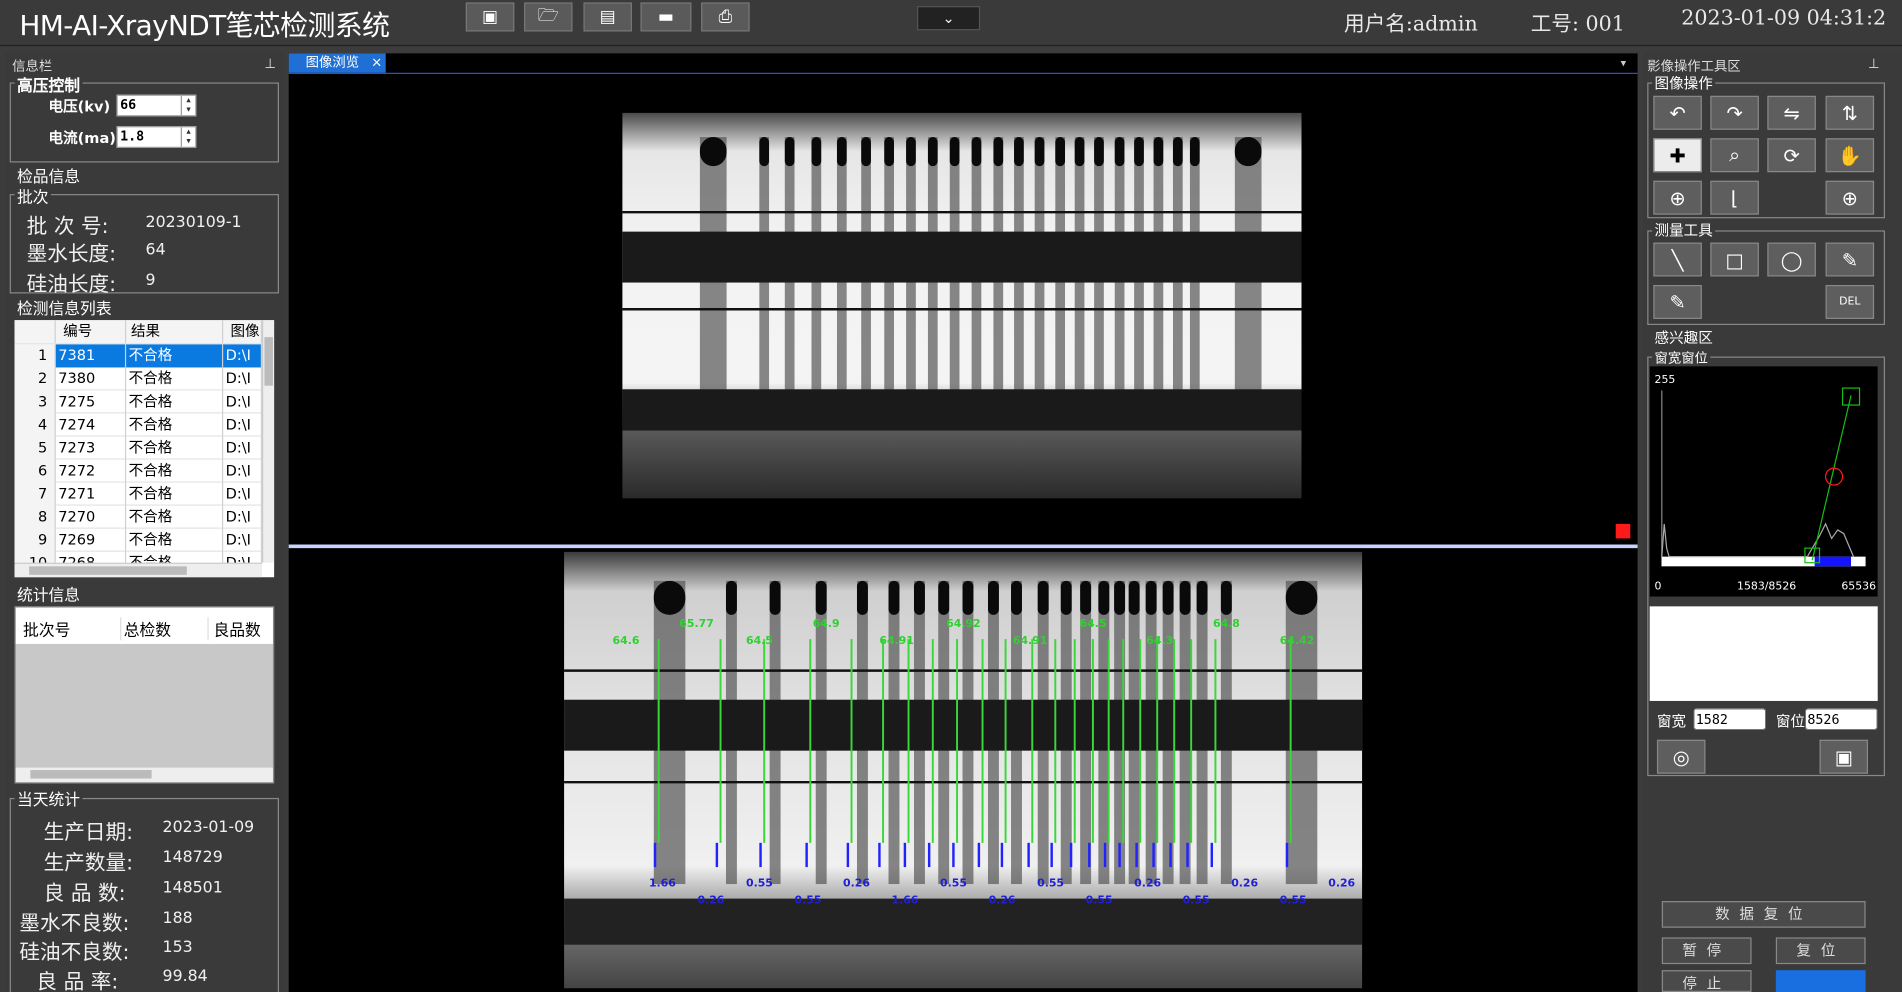 The height and width of the screenshot is (992, 1902). Describe the element at coordinates (268, 361) in the screenshot. I see `list-vscroll-thumb` at that location.